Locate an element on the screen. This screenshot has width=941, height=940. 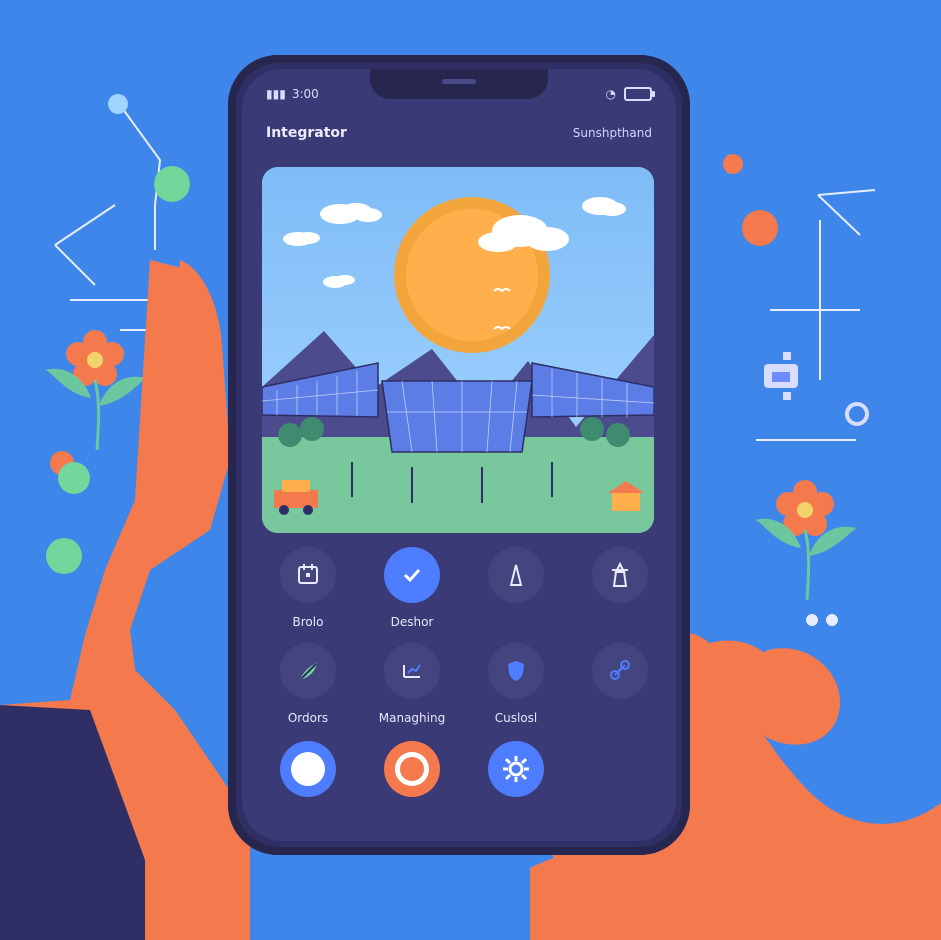
app-tile-ring is located at coordinates (412, 775).